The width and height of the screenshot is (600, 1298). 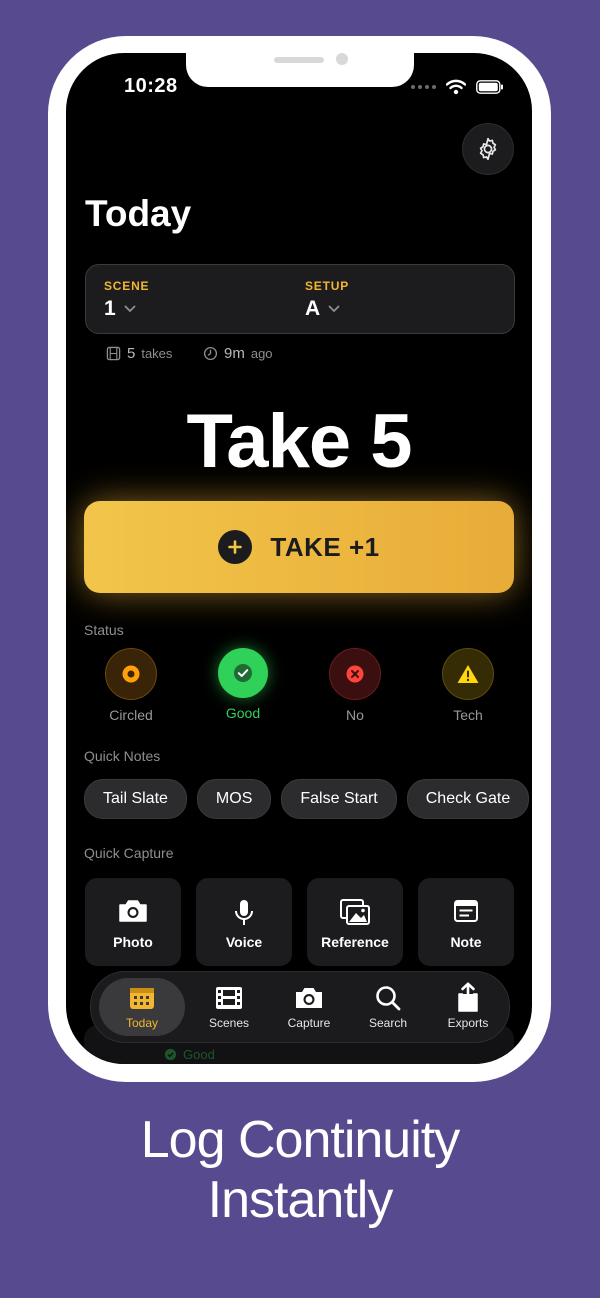 What do you see at coordinates (157, 353) in the screenshot?
I see `takes-label: takes` at bounding box center [157, 353].